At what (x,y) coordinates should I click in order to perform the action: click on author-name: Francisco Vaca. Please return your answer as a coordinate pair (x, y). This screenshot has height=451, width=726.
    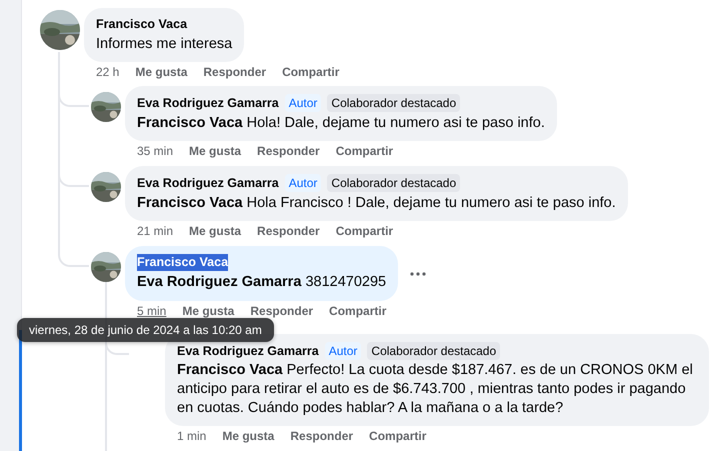
    Looking at the image, I should click on (142, 24).